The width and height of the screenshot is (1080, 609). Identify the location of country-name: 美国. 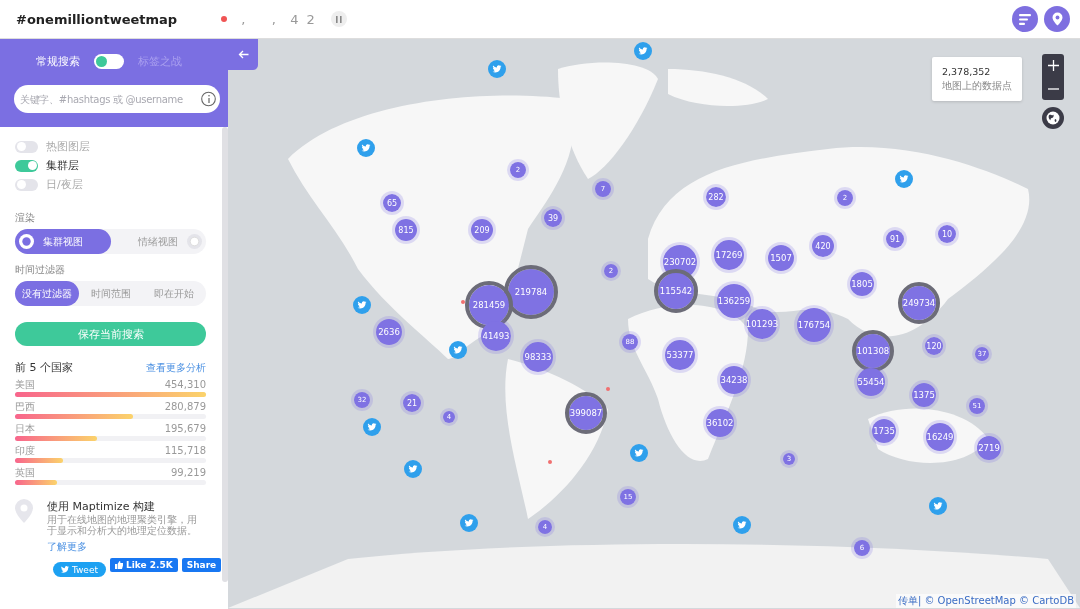
(25, 385).